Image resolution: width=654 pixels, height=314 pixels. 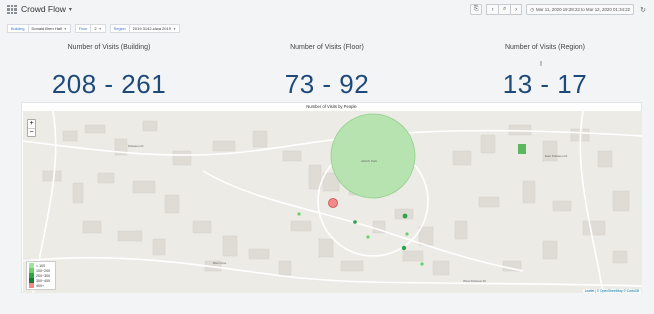 I want to click on share-button: ⎘, so click(x=476, y=9).